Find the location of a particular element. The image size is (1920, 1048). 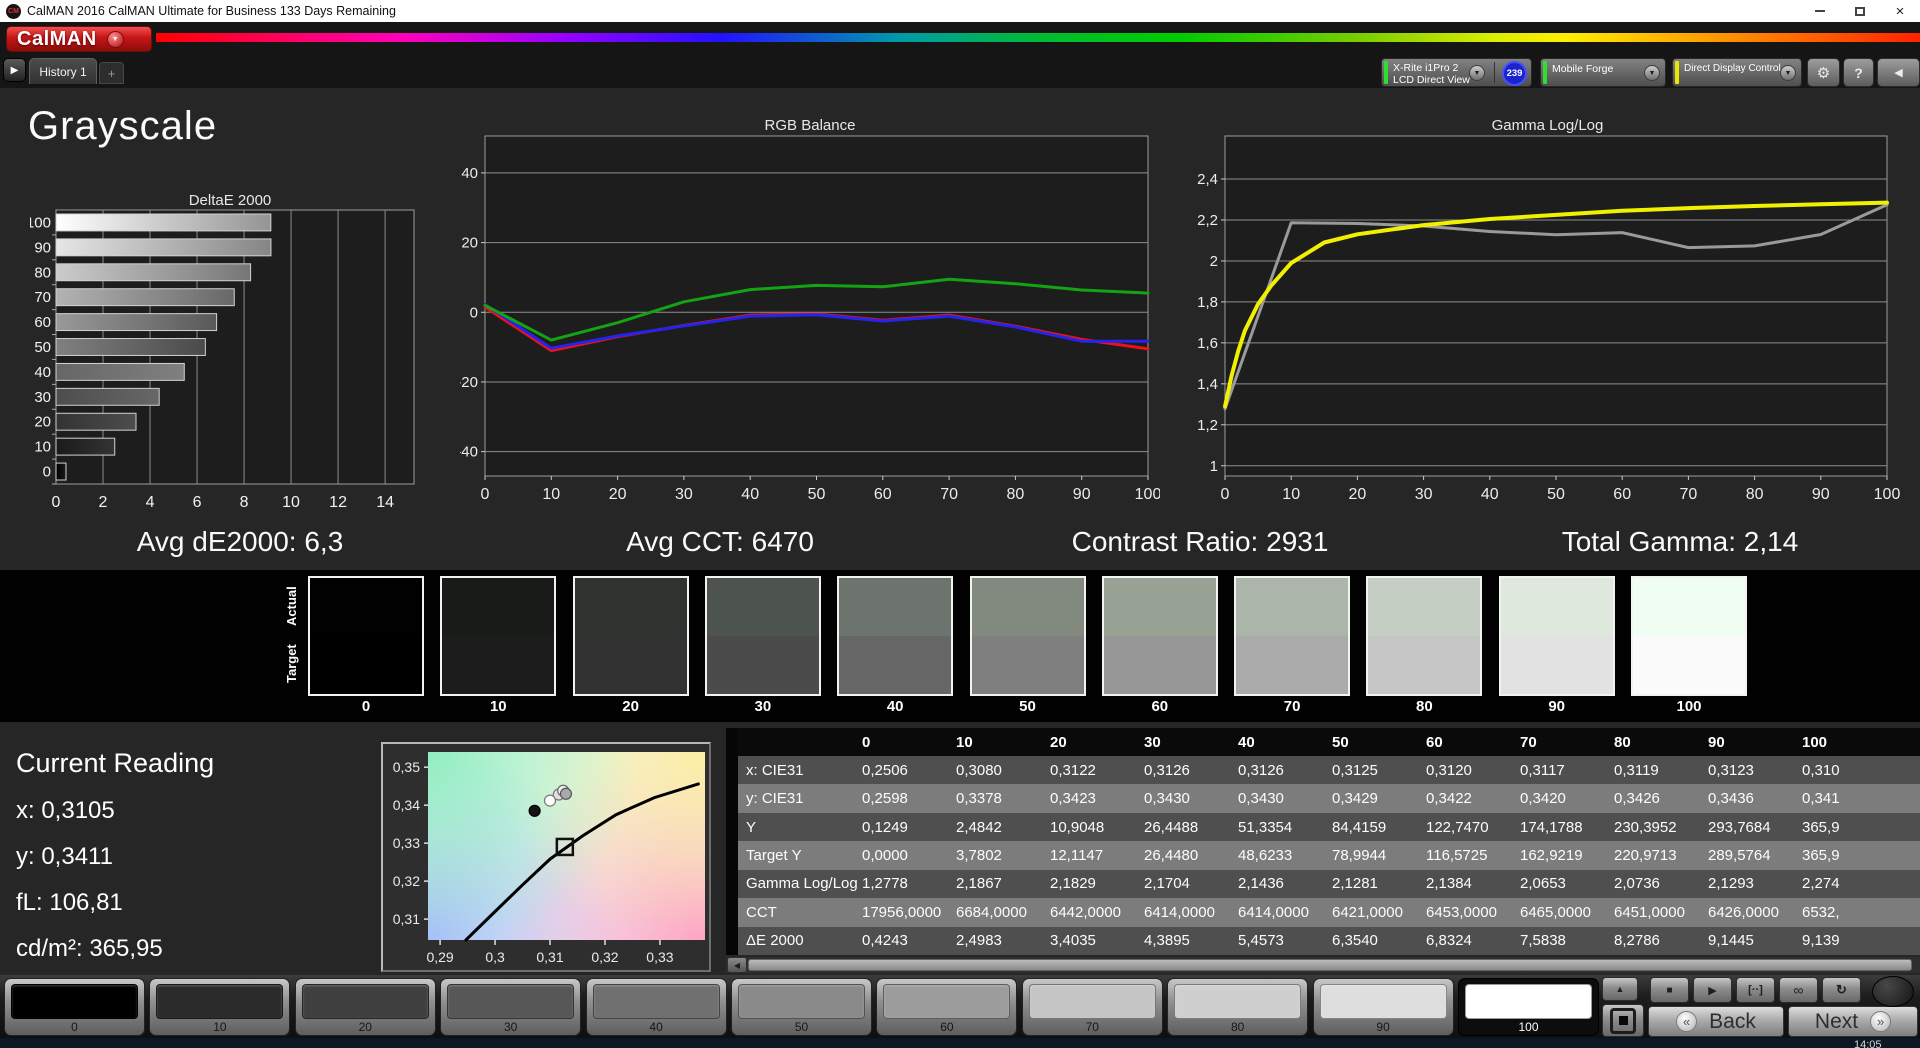

play-button: ▶ is located at coordinates (1712, 990).